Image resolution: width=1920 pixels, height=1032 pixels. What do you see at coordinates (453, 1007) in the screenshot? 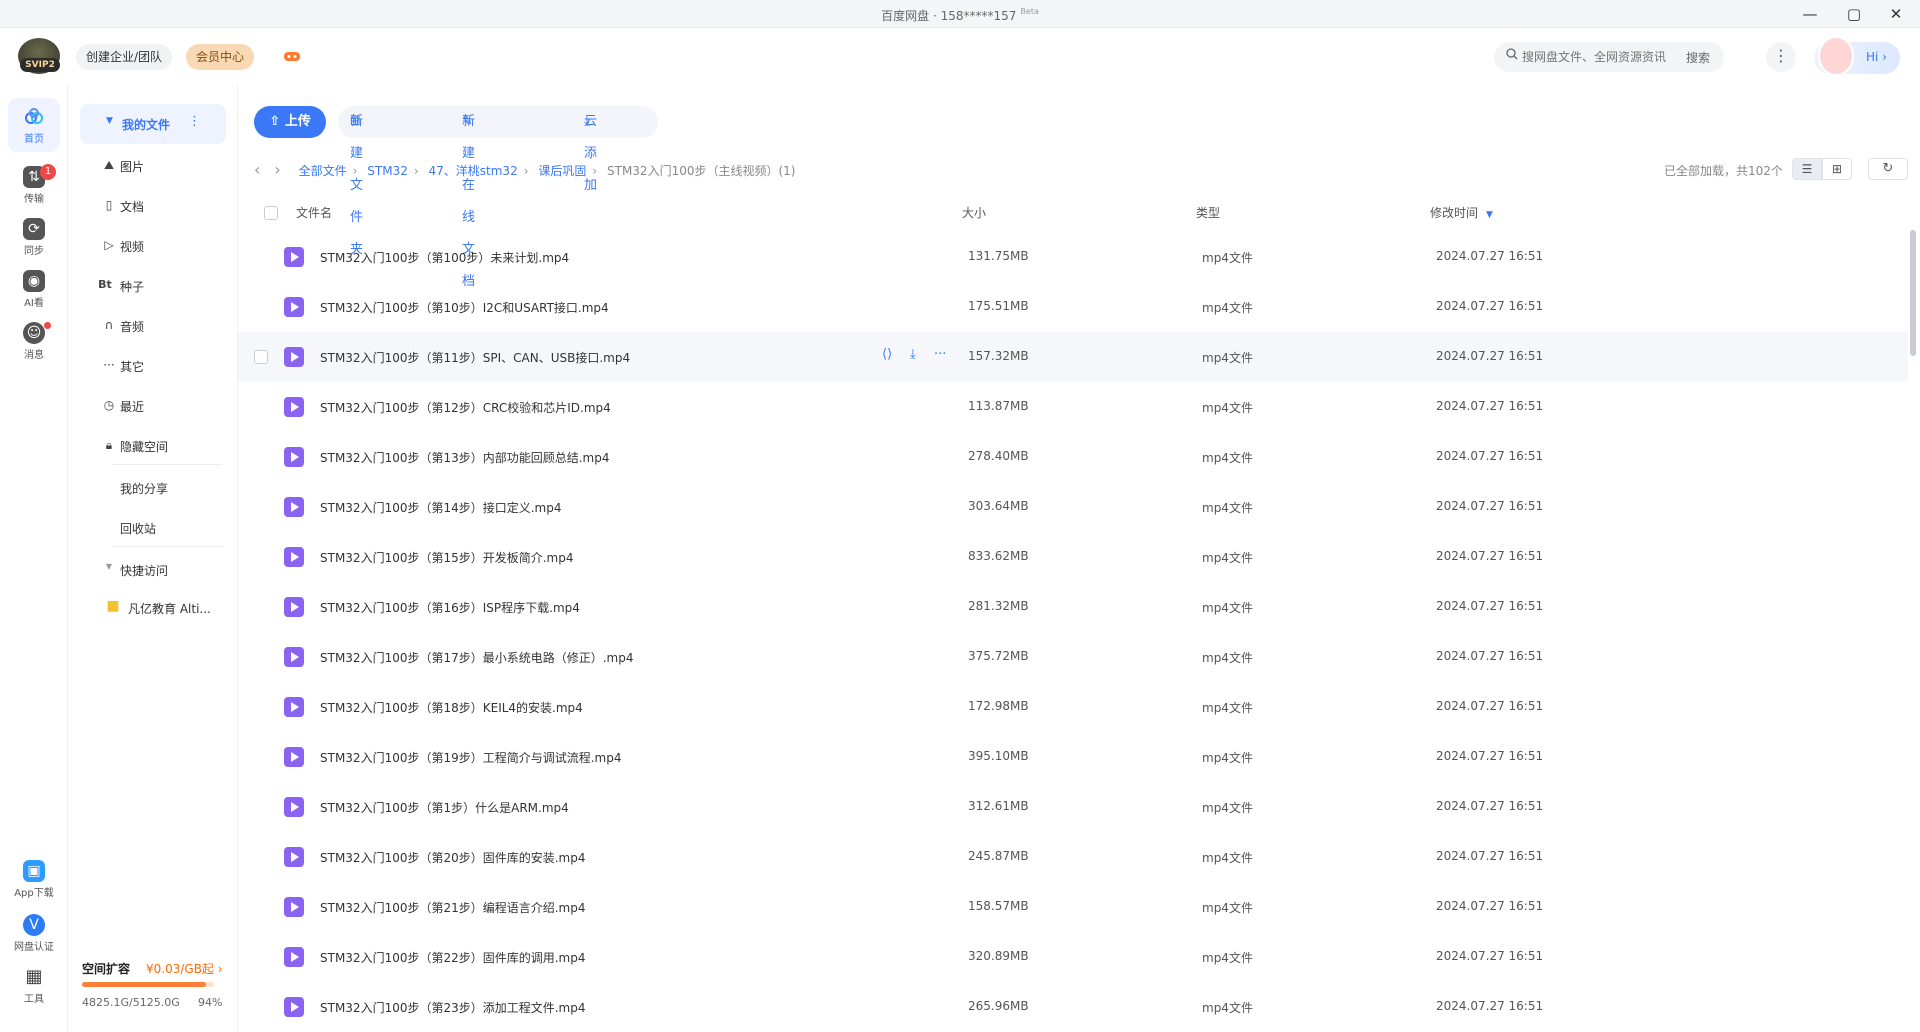
I see `file-name: STM32入门100步（第23步）添加工程文件.mp4` at bounding box center [453, 1007].